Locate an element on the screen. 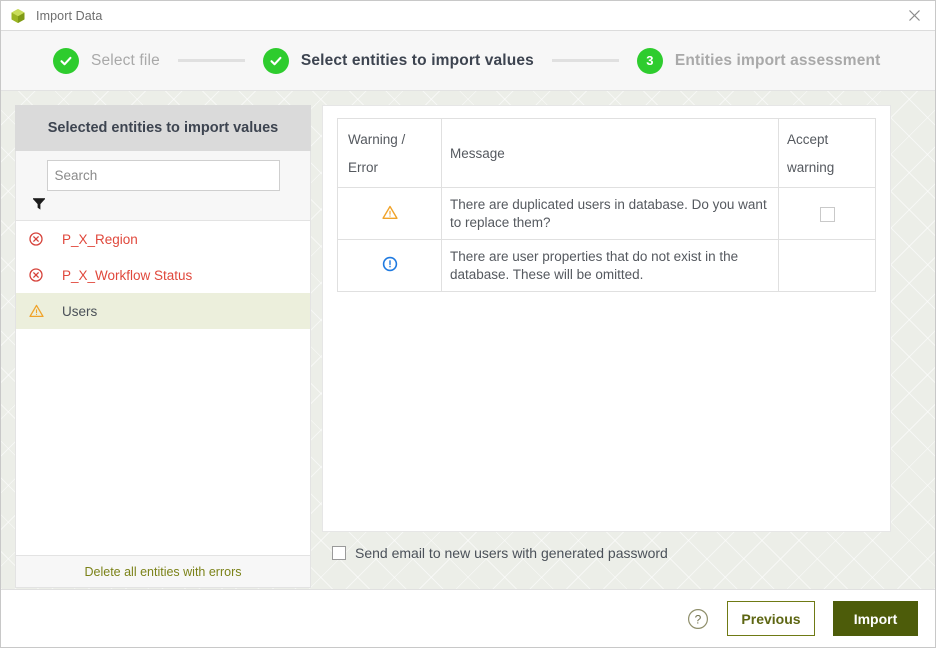 This screenshot has height=648, width=936. list-item-label: P_X_Workflow Status is located at coordinates (127, 275).